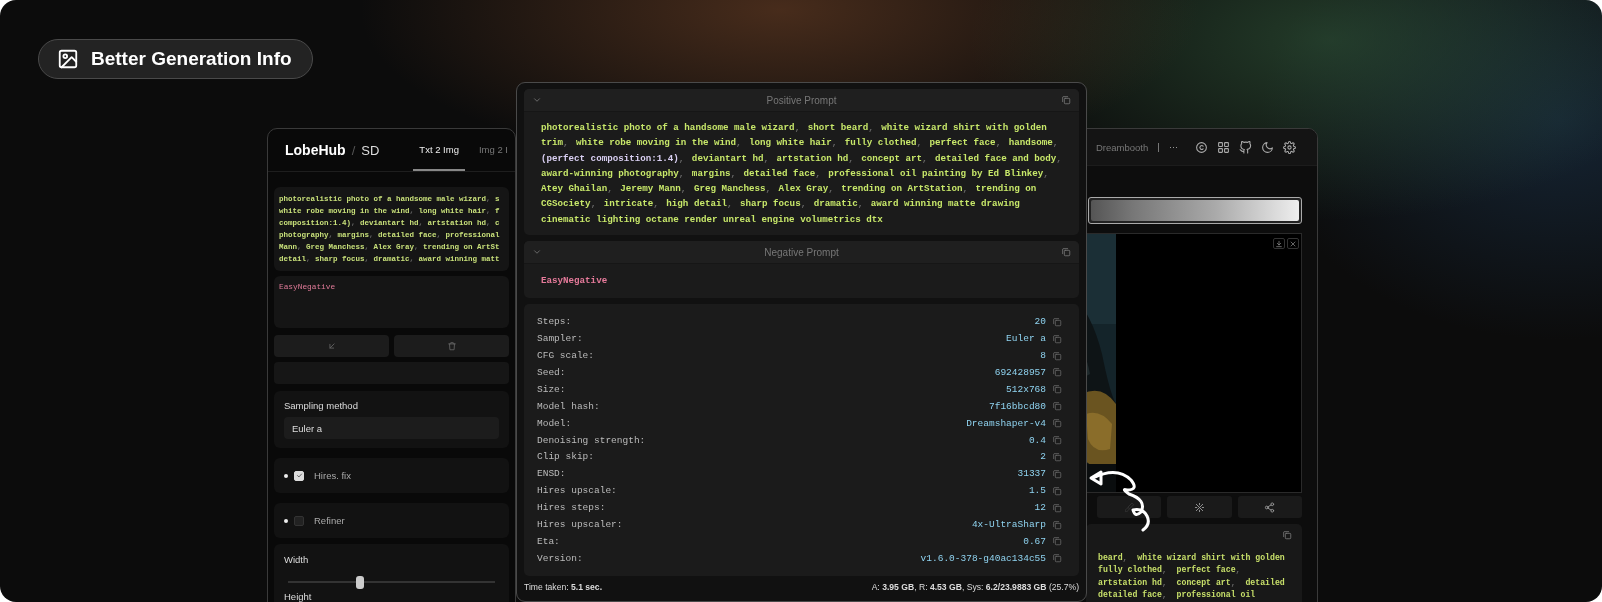  Describe the element at coordinates (537, 100) in the screenshot. I see `chevron-icon` at that location.